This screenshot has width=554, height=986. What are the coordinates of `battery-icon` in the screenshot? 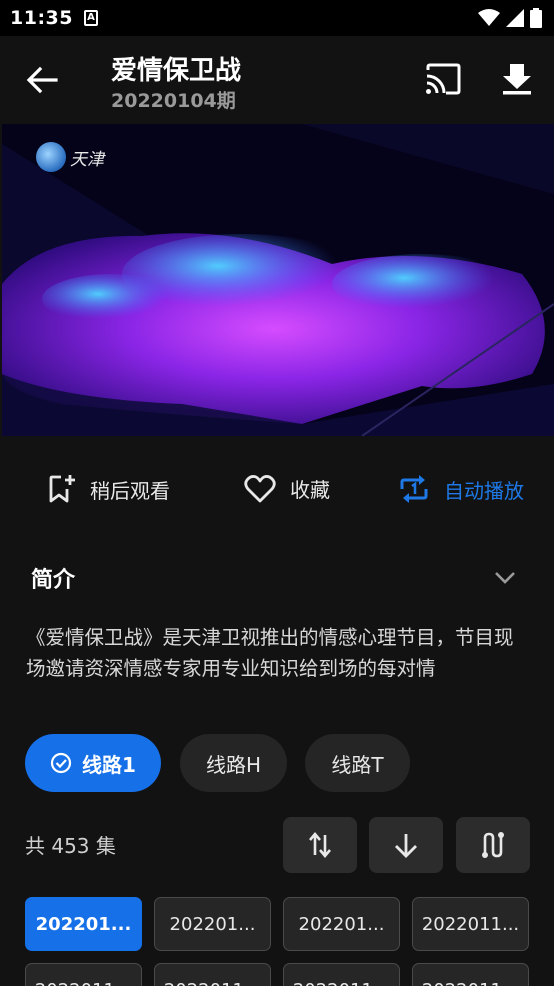 It's located at (536, 18).